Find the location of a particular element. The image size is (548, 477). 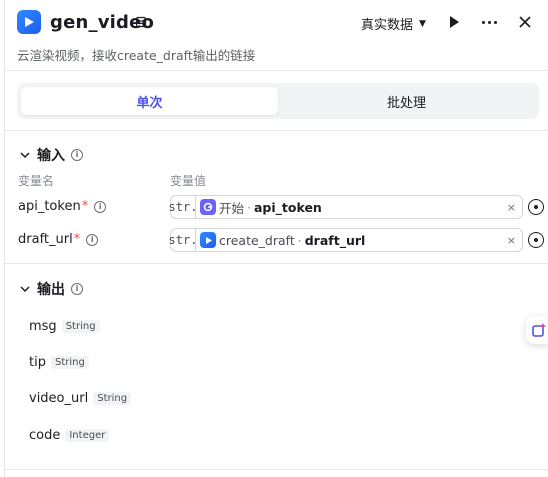

output-name: tip is located at coordinates (37, 362).